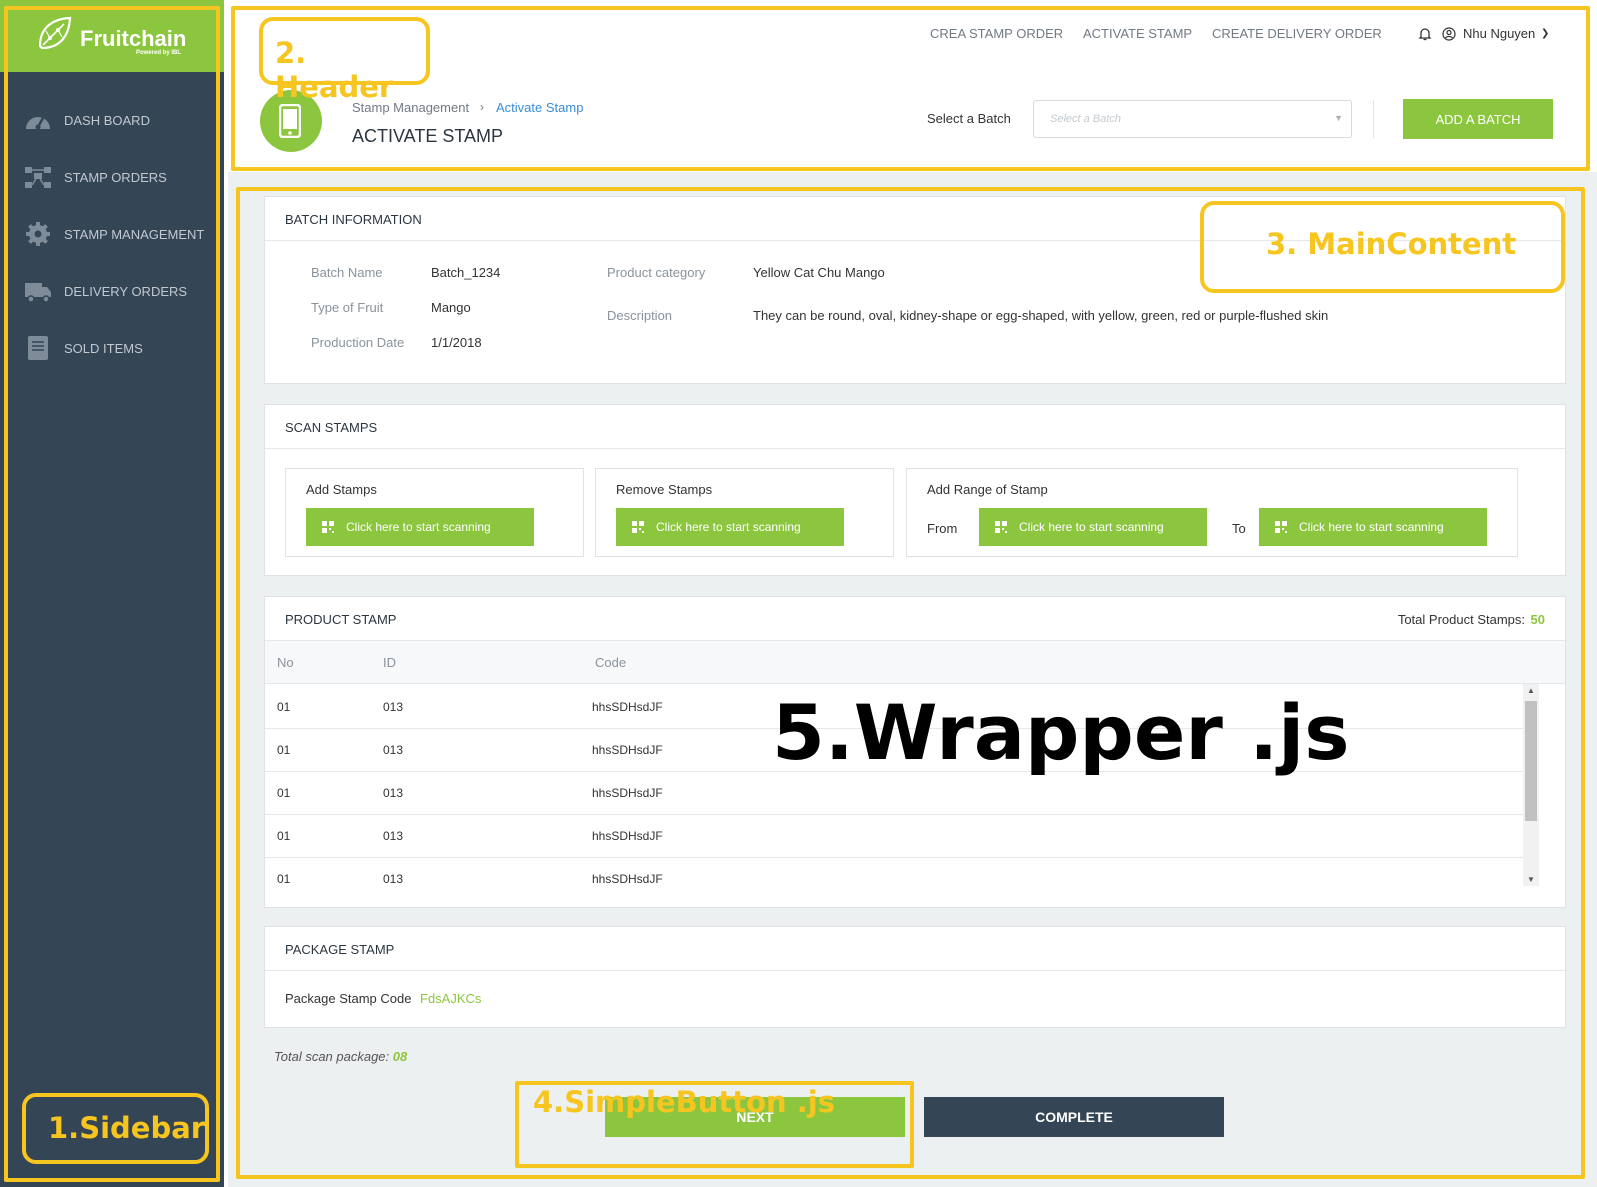 Image resolution: width=1597 pixels, height=1187 pixels. What do you see at coordinates (684, 1102) in the screenshot?
I see `button-annotation-text: 4.SimpleButton .js` at bounding box center [684, 1102].